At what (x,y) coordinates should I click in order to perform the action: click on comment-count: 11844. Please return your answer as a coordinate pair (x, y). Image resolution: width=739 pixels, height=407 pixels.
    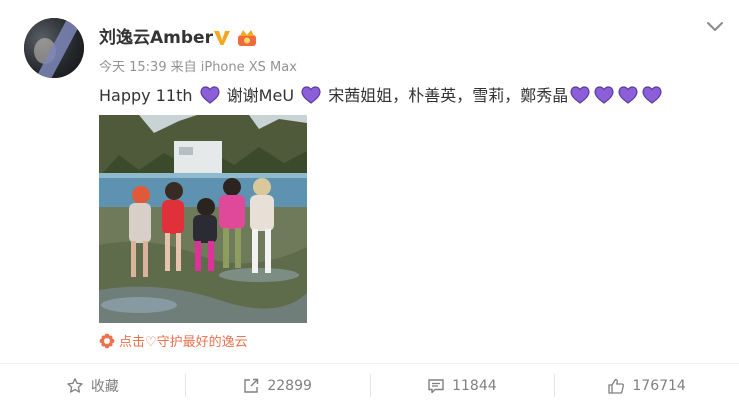
    Looking at the image, I should click on (474, 385).